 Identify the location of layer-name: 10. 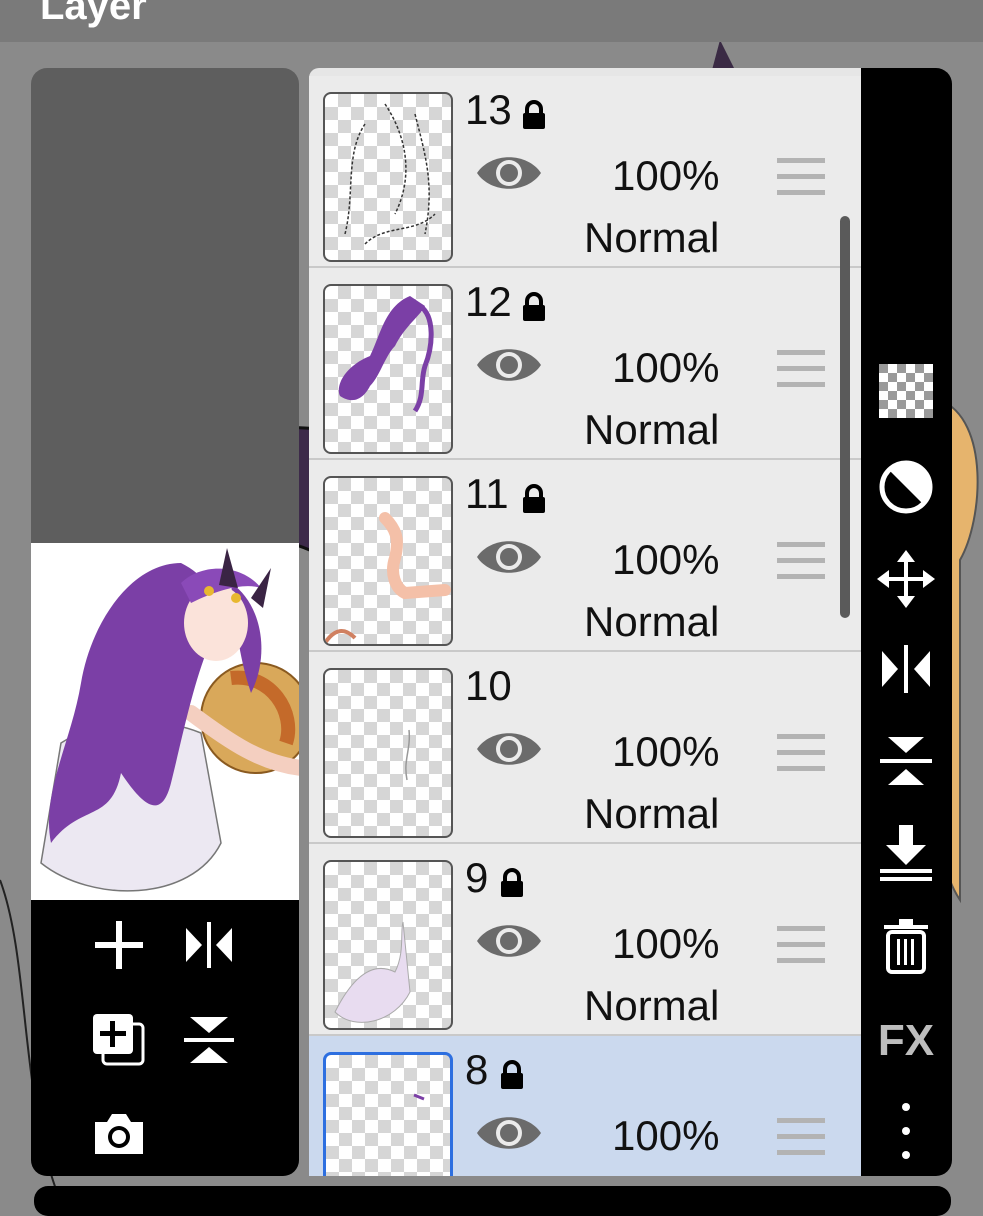
(488, 685).